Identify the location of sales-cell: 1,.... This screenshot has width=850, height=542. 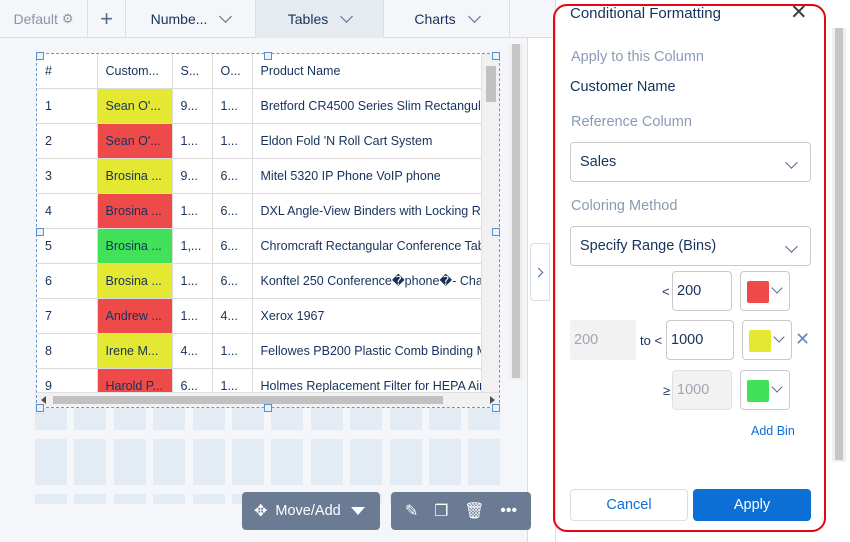
(192, 246).